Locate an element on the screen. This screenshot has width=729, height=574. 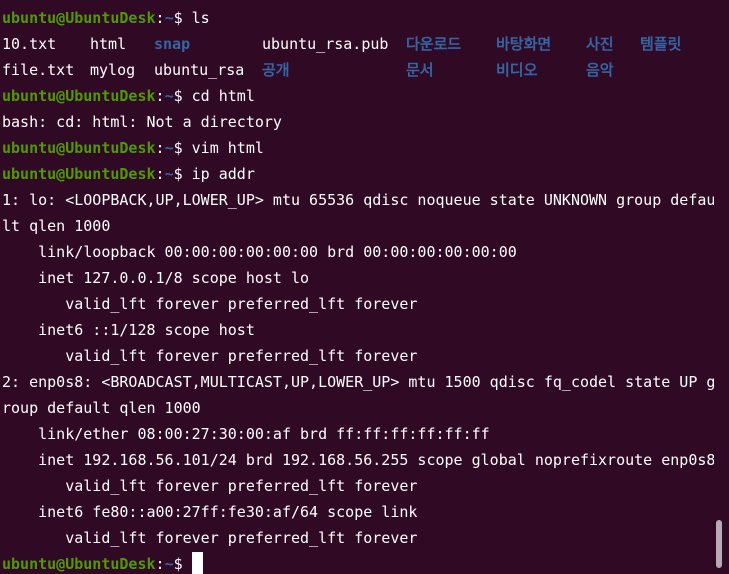
output-line: inet 127.0.0.1/8 scope host lo is located at coordinates (358, 278).